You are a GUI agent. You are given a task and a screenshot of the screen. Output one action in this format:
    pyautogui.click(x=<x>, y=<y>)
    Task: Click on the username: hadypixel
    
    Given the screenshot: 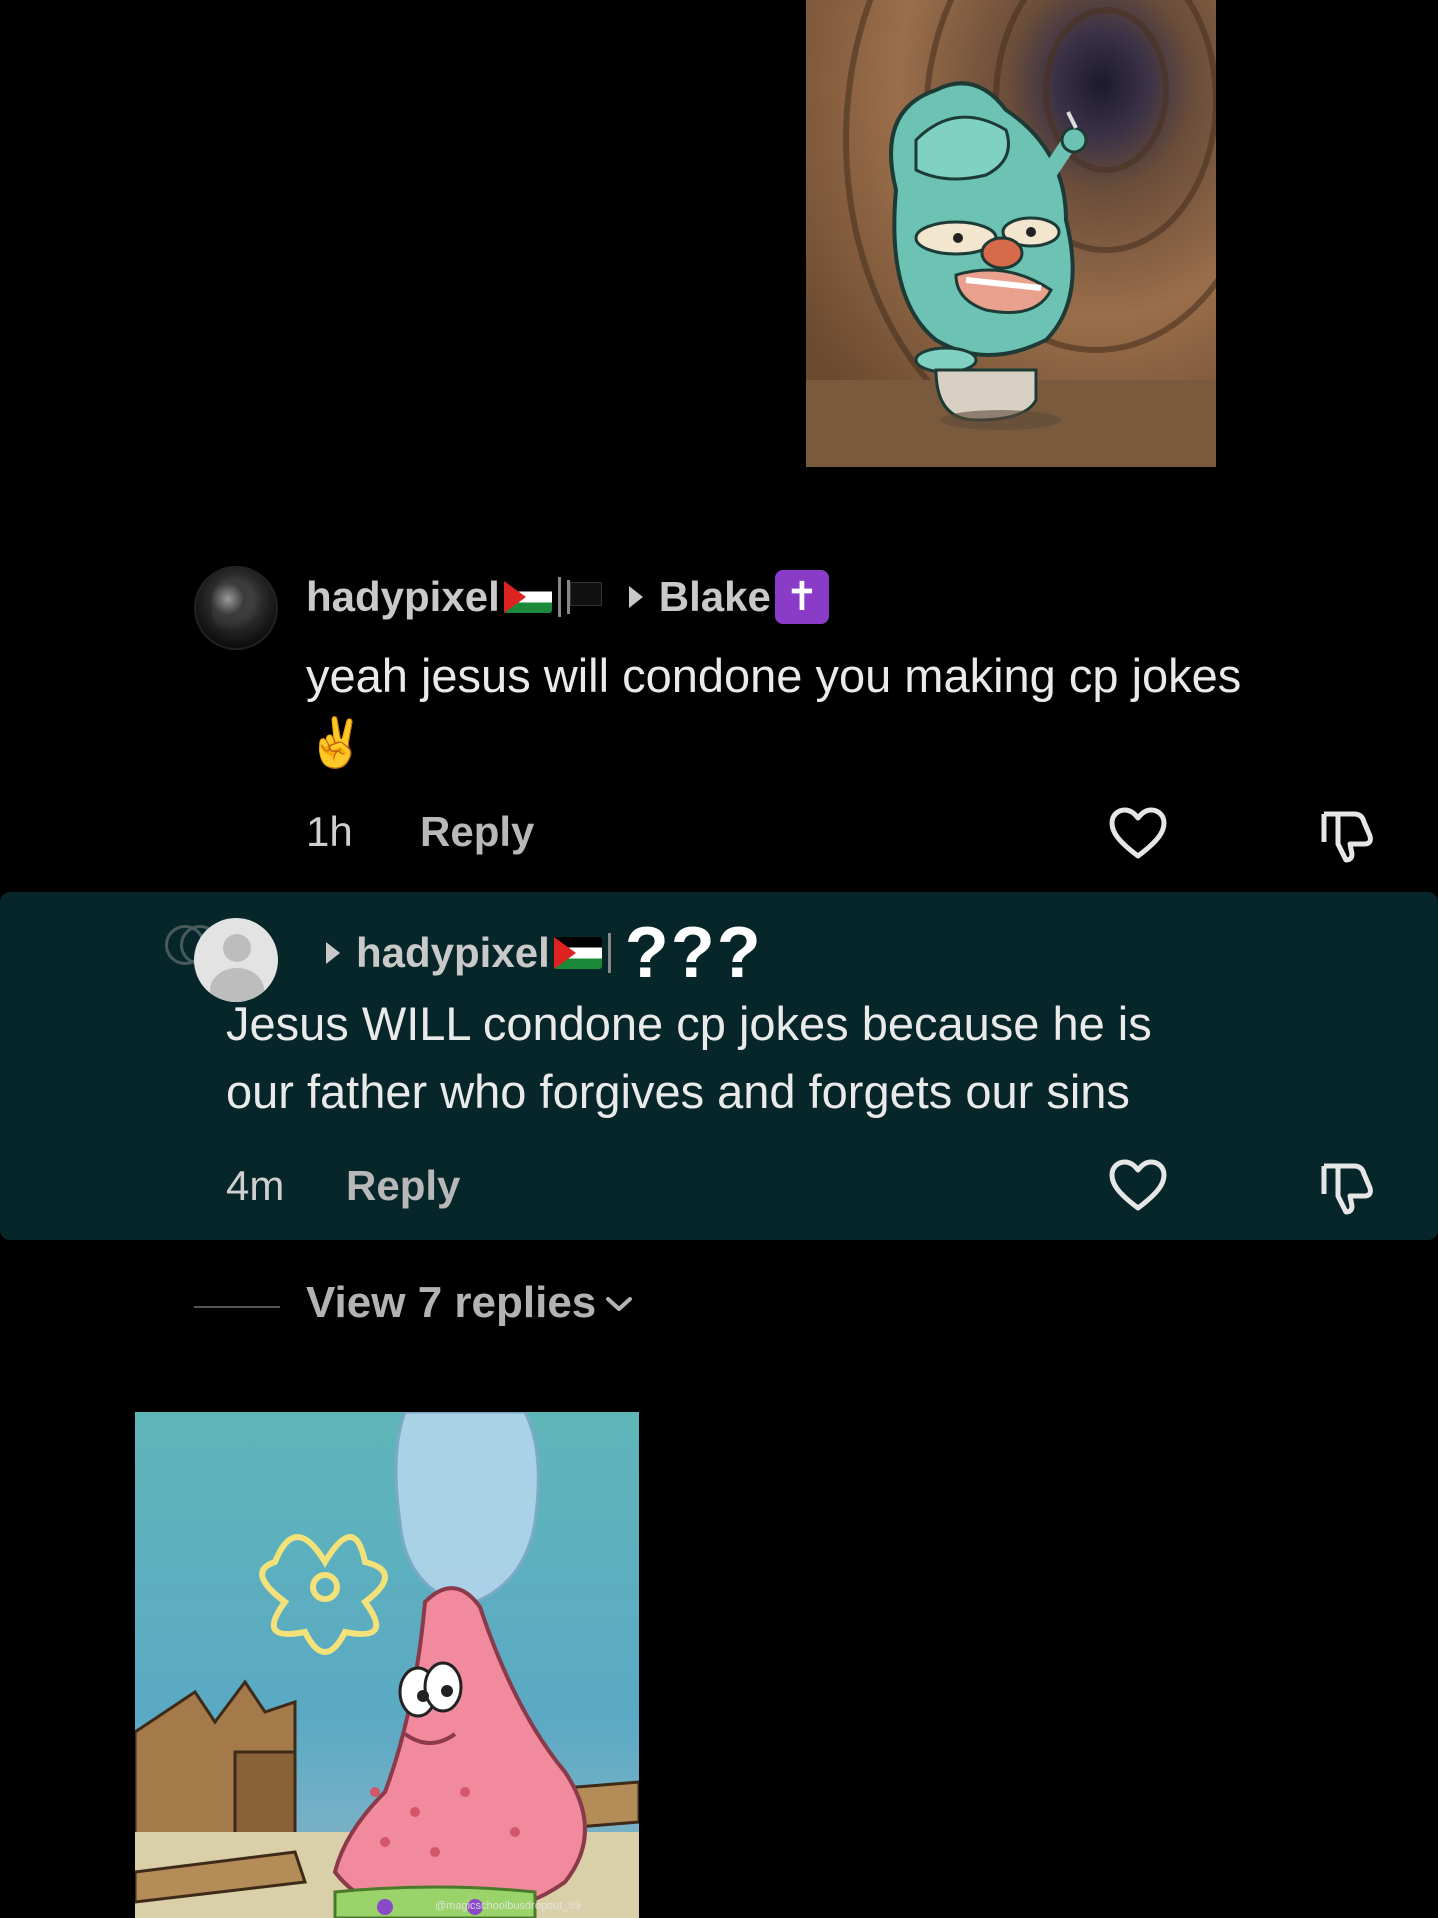 What is the action you would take?
    pyautogui.click(x=403, y=597)
    